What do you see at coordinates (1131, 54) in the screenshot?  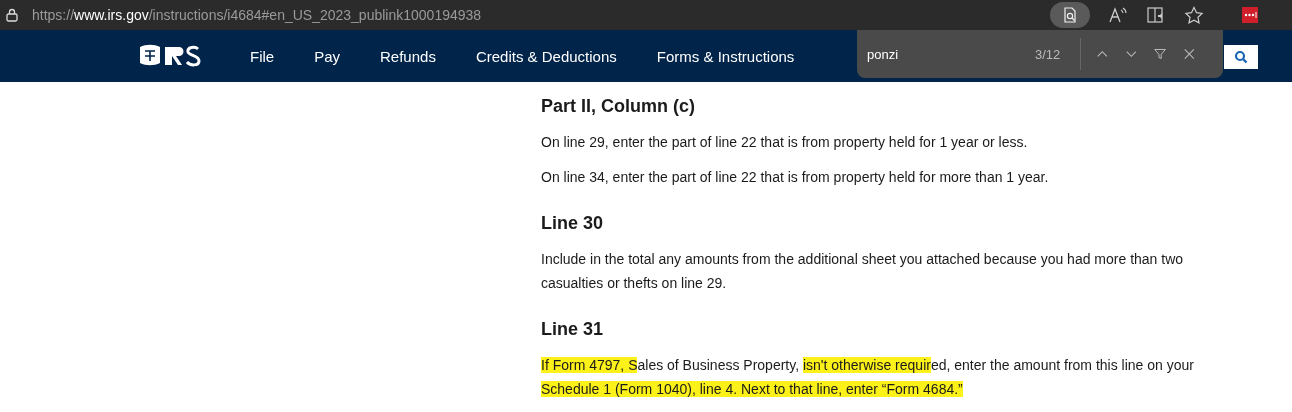 I see `next-match-icon` at bounding box center [1131, 54].